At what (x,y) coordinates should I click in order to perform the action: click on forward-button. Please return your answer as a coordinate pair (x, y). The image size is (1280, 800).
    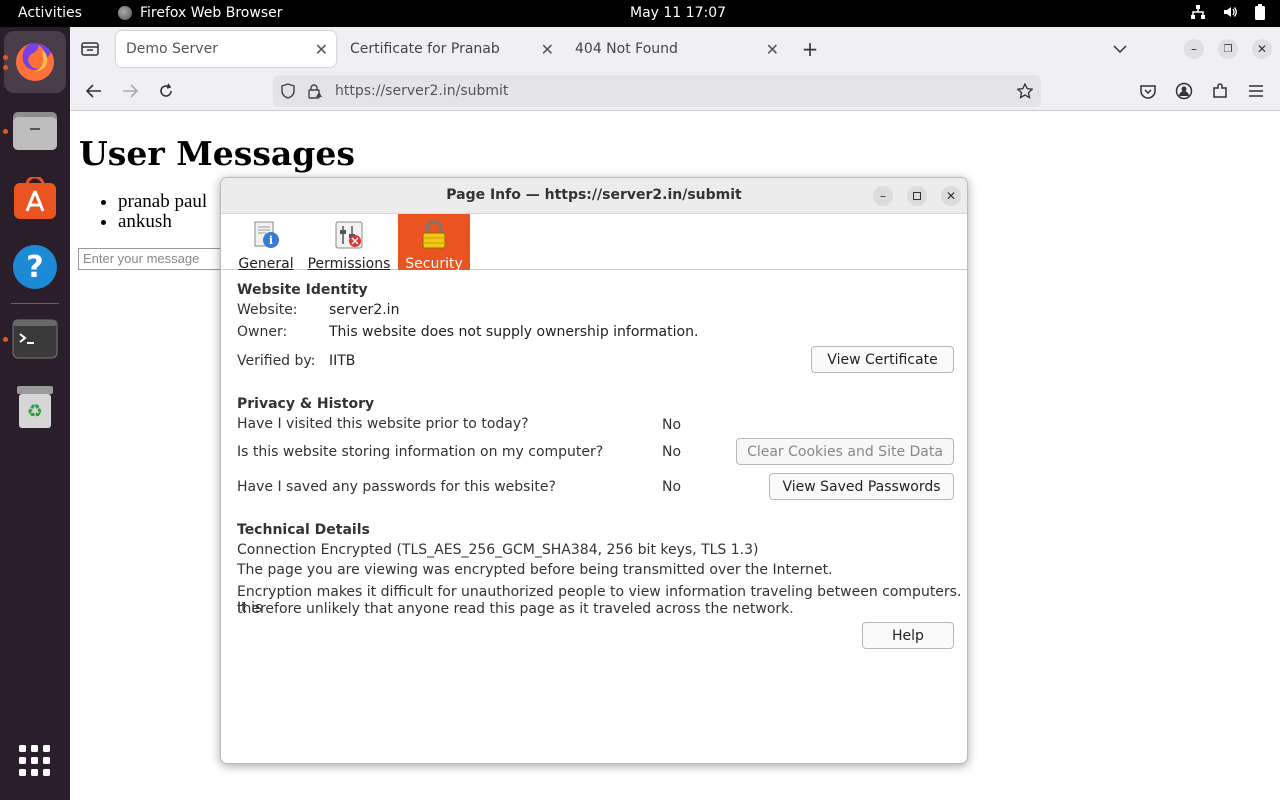
    Looking at the image, I should click on (130, 91).